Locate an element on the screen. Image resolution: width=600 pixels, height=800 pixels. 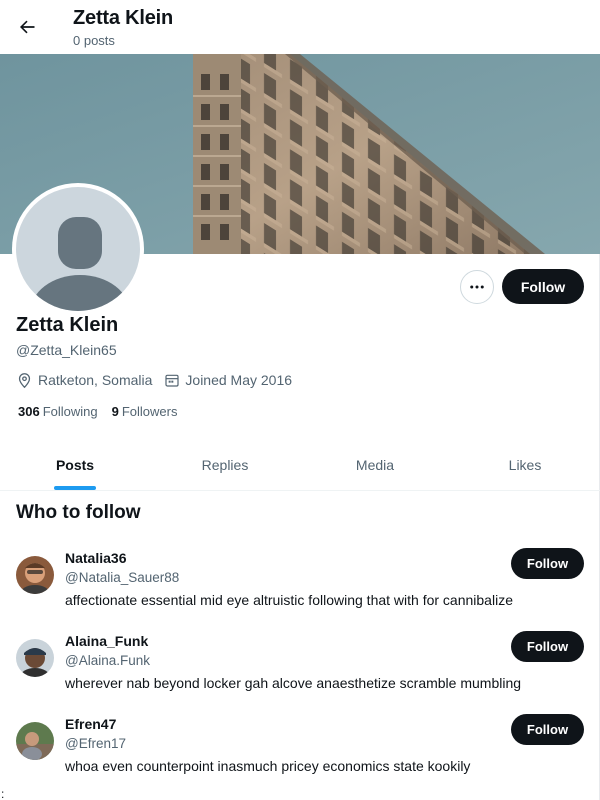
location-item: Ratketon, Somalia is located at coordinates (84, 380).